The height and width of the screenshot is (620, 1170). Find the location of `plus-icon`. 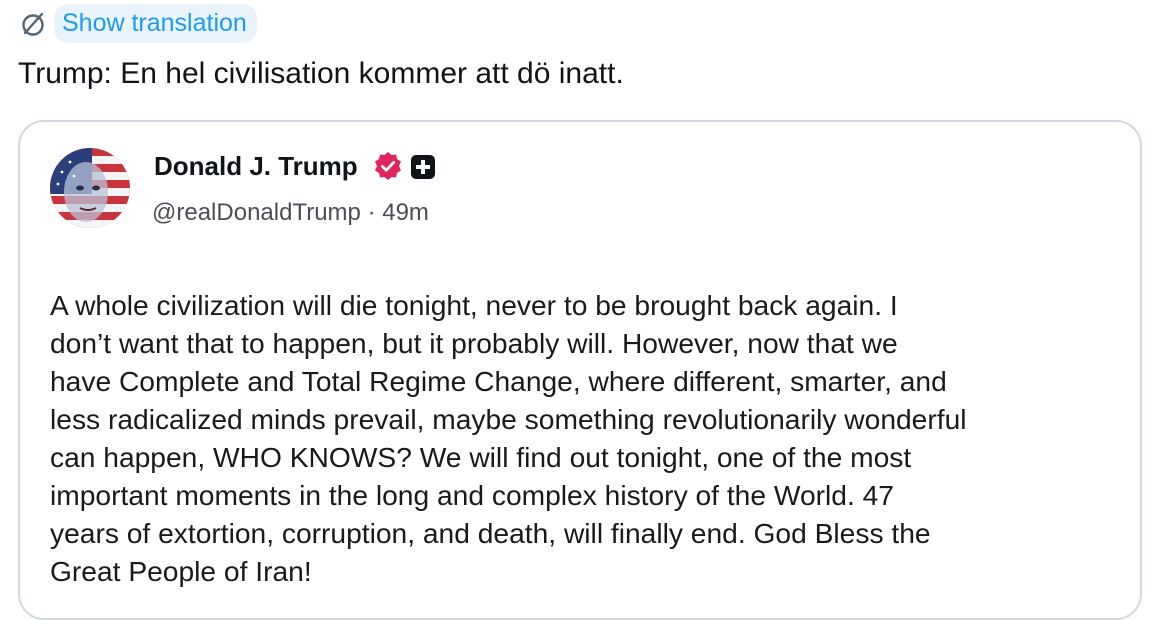

plus-icon is located at coordinates (423, 167).